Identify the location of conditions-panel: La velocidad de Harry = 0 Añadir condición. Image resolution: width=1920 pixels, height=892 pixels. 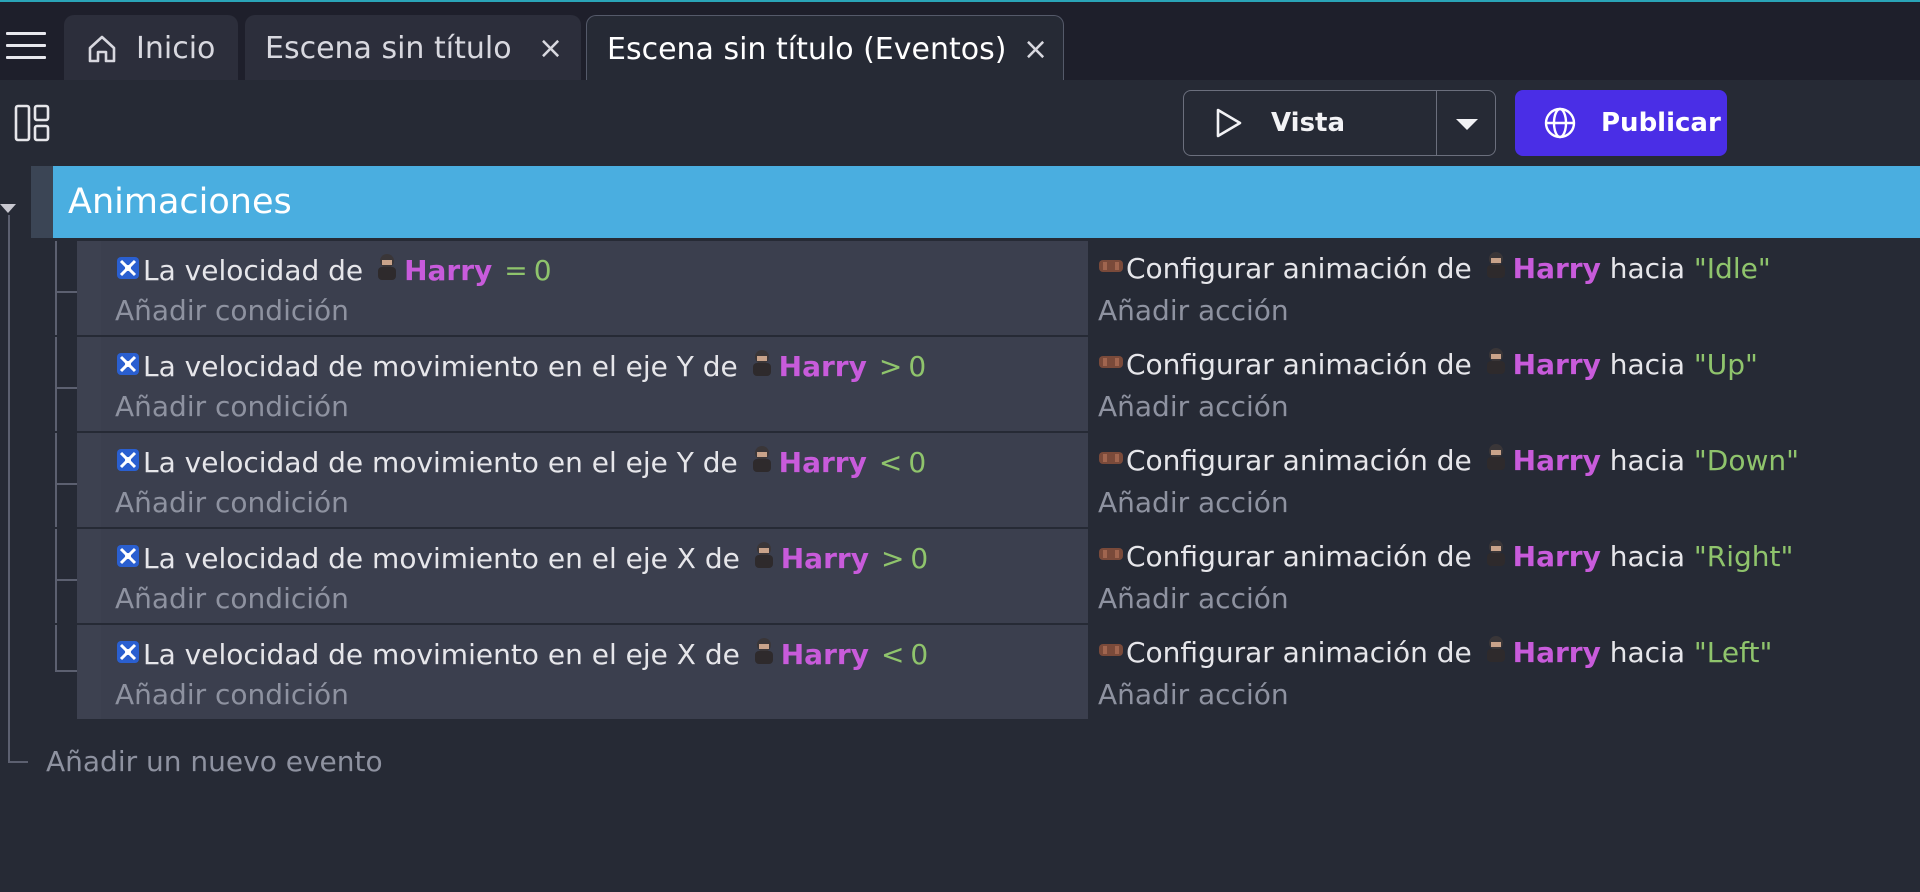
(594, 288).